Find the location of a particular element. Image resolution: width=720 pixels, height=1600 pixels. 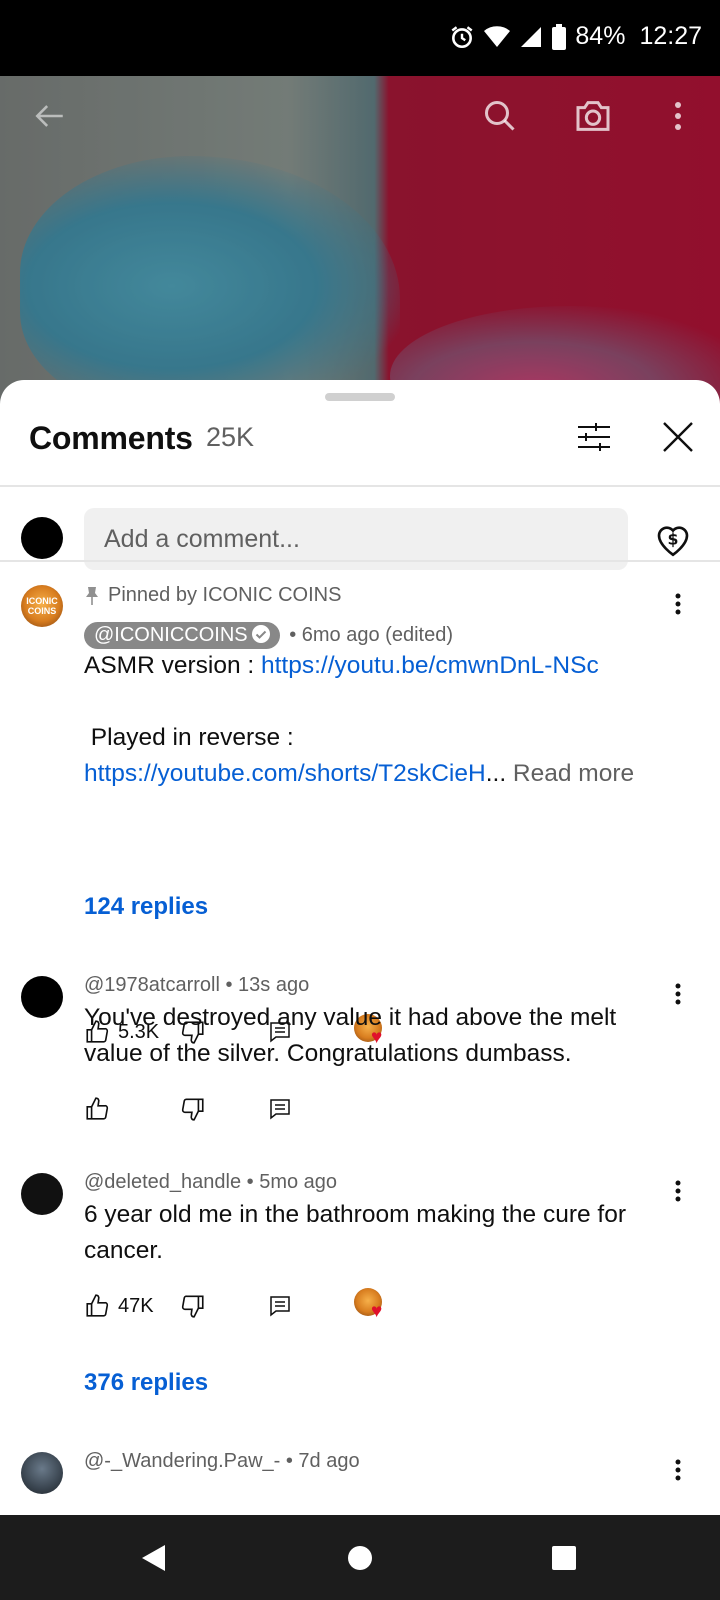

comment-meta: @-_Wandering.Paw_- • 7d ago is located at coordinates (222, 1461).